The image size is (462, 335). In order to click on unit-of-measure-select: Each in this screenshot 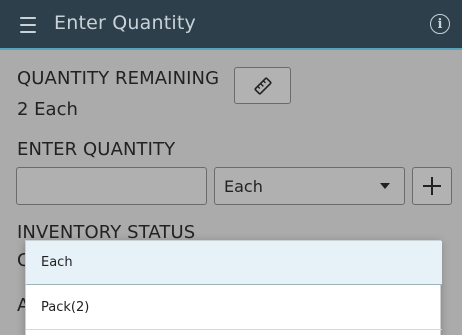, I will do `click(309, 186)`.